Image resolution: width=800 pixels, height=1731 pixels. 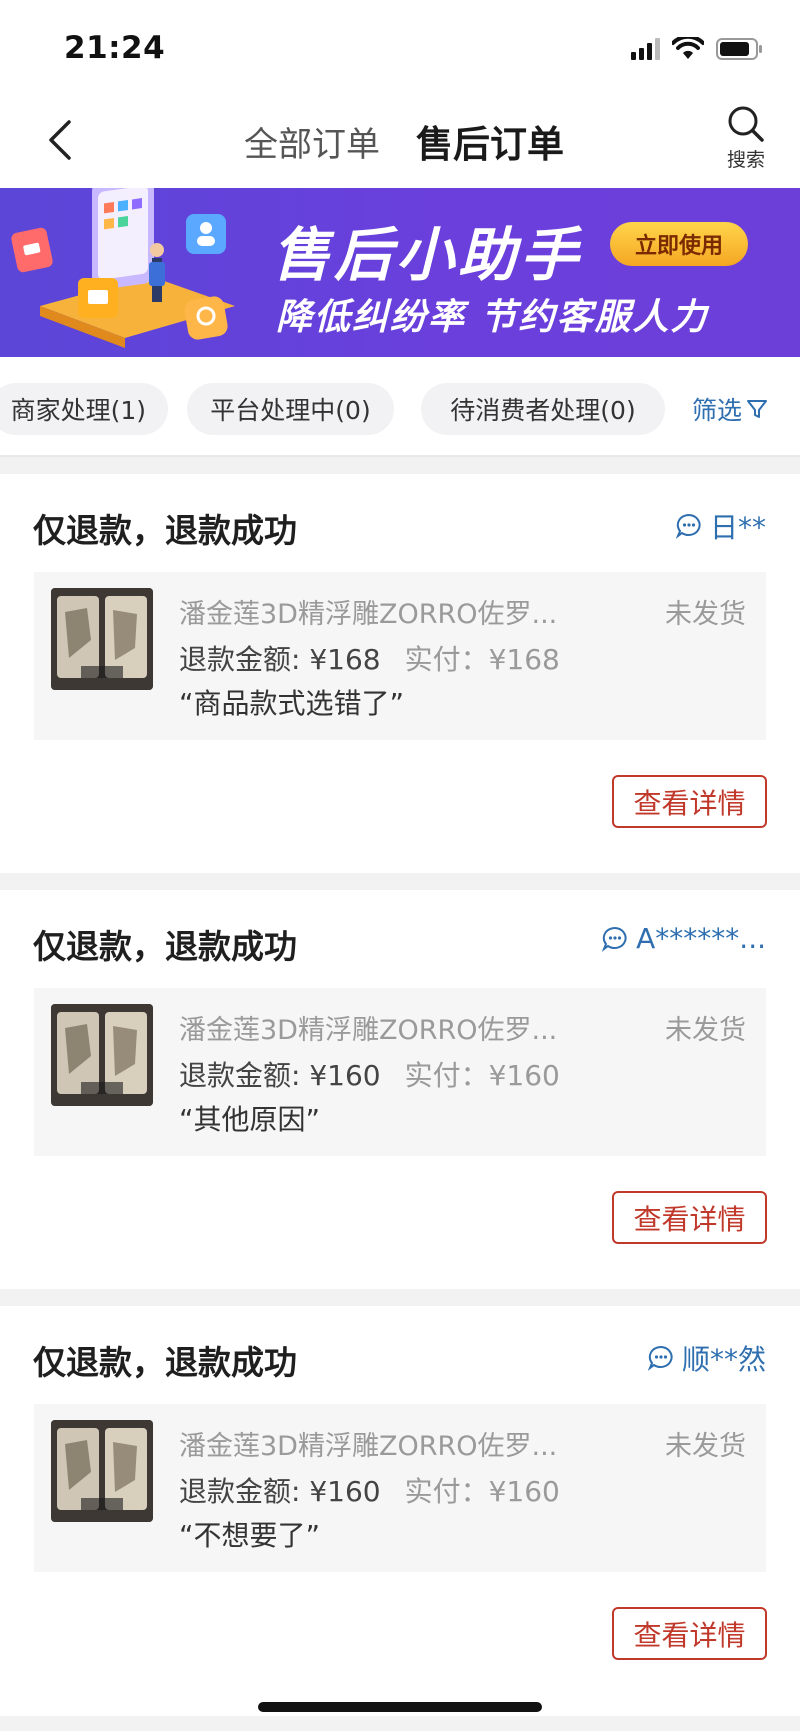 What do you see at coordinates (84, 409) in the screenshot?
I see `chip-merchant-processing: 商家处理(1)` at bounding box center [84, 409].